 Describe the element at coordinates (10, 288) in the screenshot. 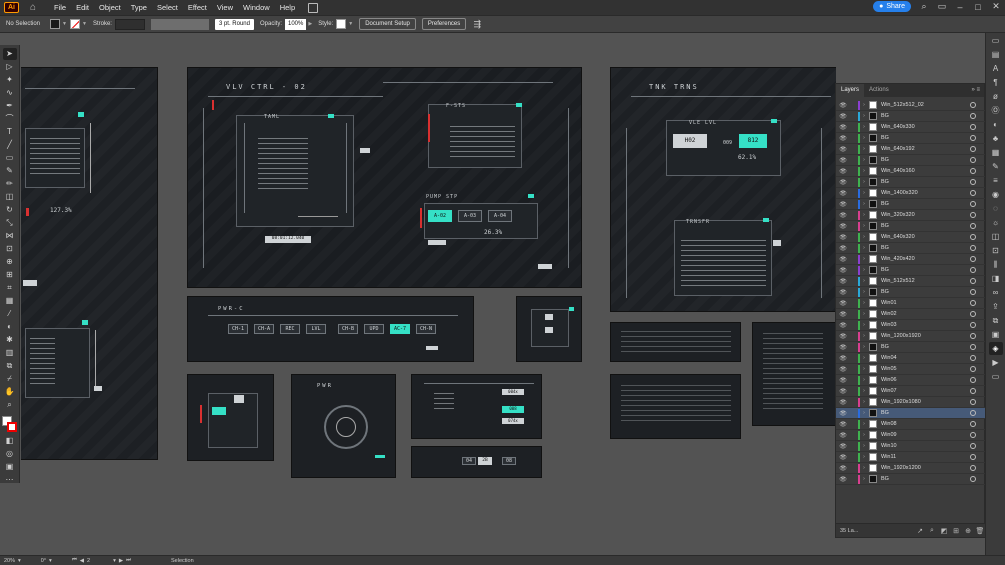

I see `mesh-tool-icon: ⌗` at that location.